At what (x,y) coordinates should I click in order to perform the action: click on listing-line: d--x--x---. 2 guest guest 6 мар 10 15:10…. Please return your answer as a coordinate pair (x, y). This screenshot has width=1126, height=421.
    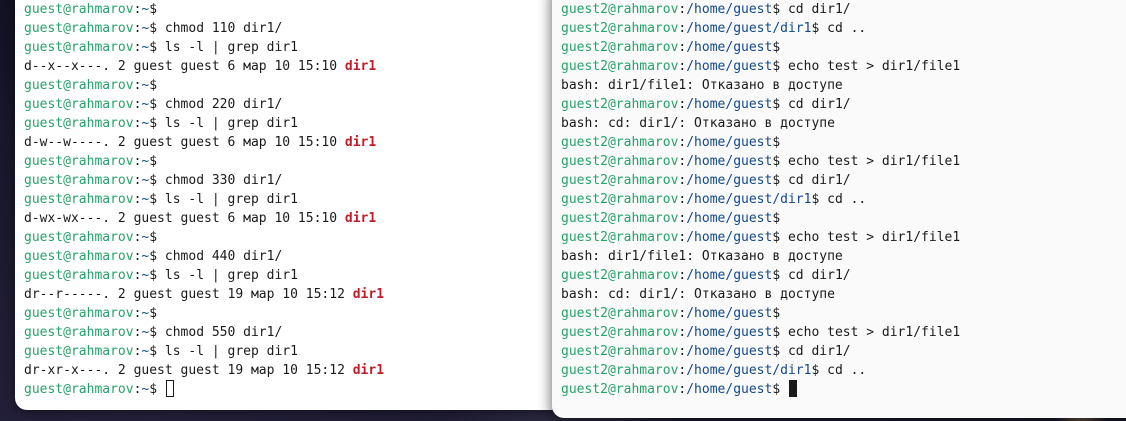
    Looking at the image, I should click on (293, 66).